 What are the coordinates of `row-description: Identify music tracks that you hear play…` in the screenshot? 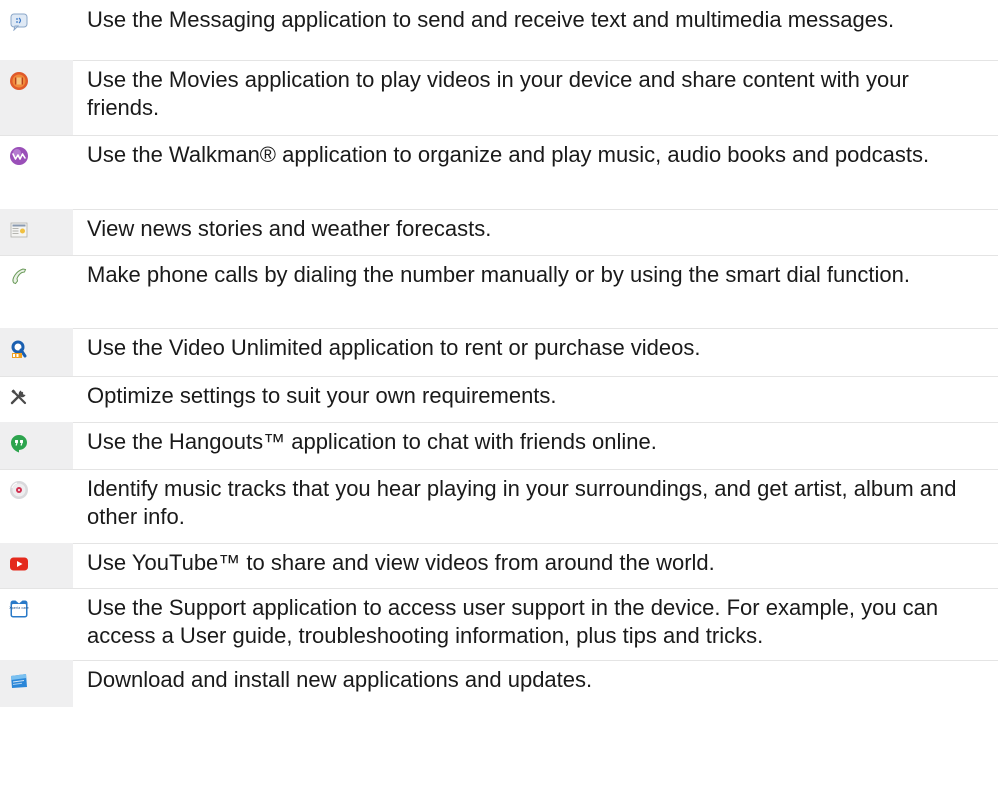 It's located at (522, 502).